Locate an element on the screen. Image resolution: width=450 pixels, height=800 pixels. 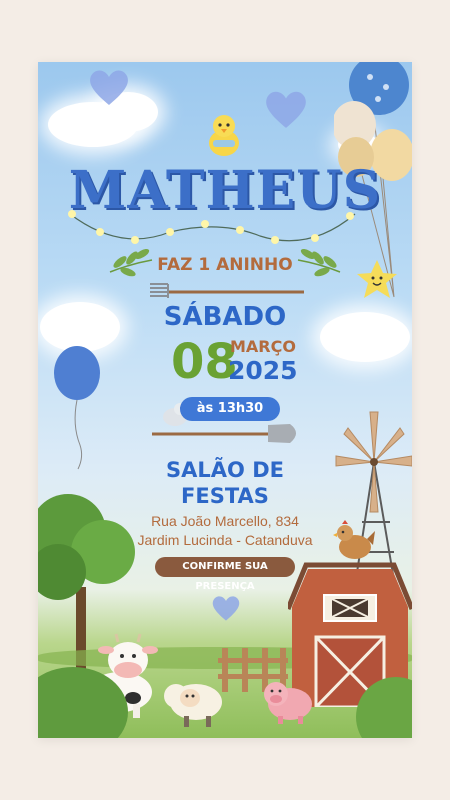
balloon-icon is located at coordinates (77, 408).